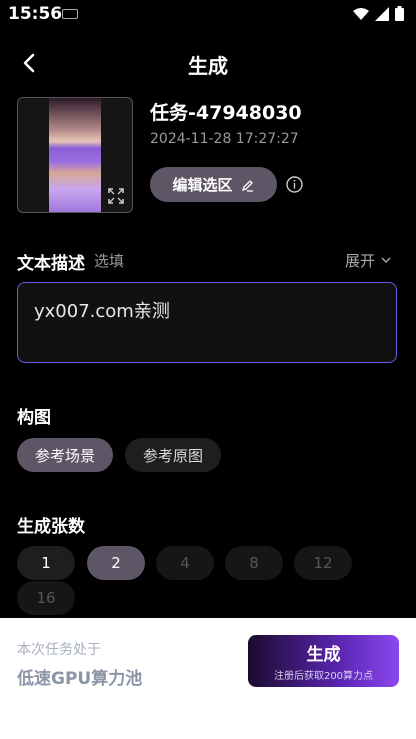 This screenshot has width=416, height=739. Describe the element at coordinates (386, 260) in the screenshot. I see `chevron-down-icon` at that location.